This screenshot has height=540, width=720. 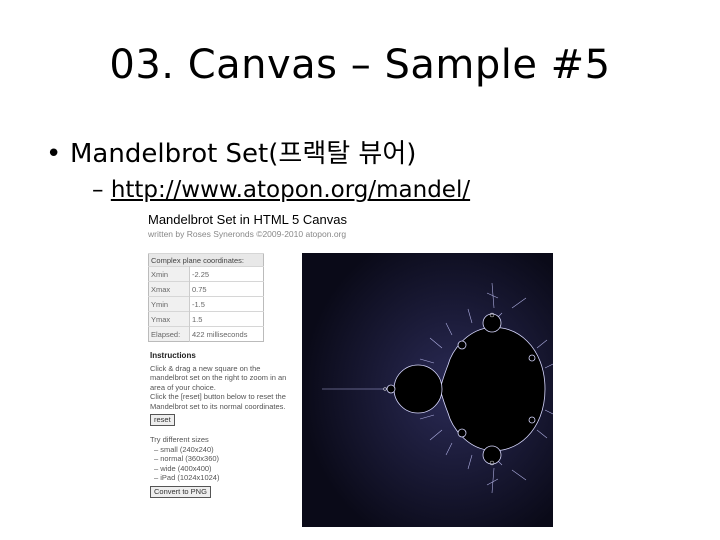 I want to click on table-row: Ymin -1.5, so click(x=206, y=304).